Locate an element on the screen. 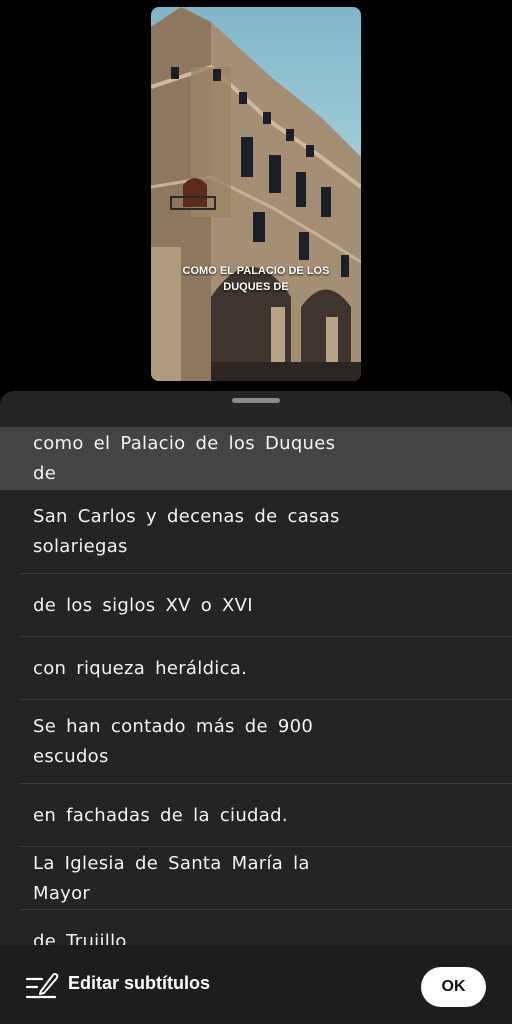 This screenshot has height=1024, width=512. subtitle-text: en fachadas de la ciudad. is located at coordinates (160, 815).